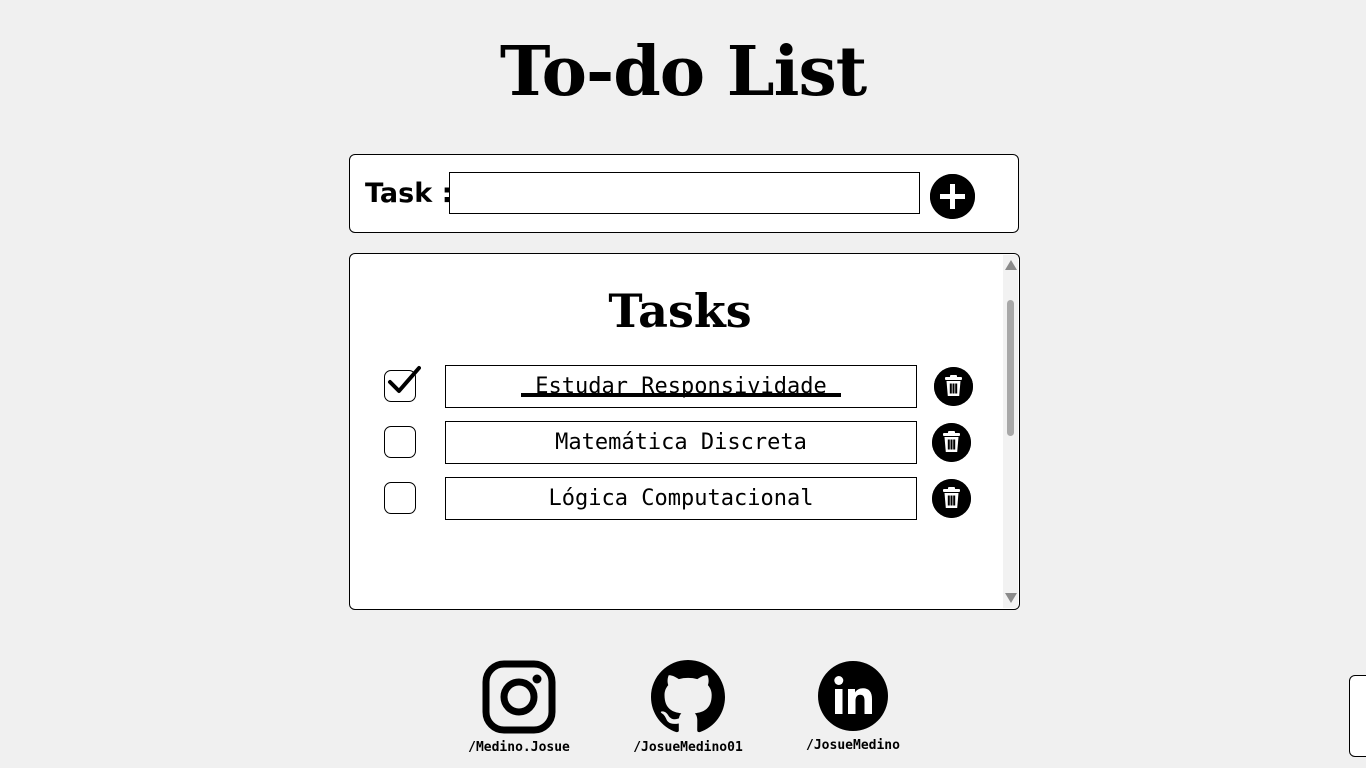  I want to click on github-link: /JosueMedino01, so click(688, 707).